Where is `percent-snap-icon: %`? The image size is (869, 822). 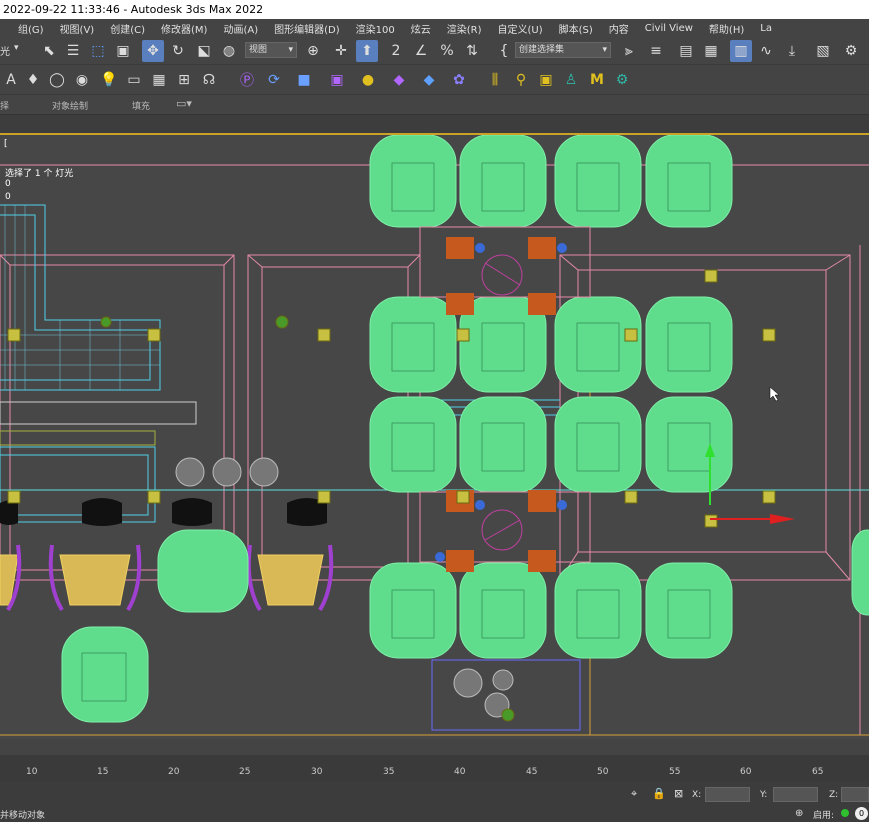 percent-snap-icon: % is located at coordinates (447, 51).